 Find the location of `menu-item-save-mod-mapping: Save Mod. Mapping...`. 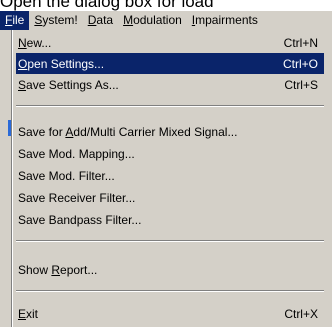

menu-item-save-mod-mapping: Save Mod. Mapping... is located at coordinates (170, 153).